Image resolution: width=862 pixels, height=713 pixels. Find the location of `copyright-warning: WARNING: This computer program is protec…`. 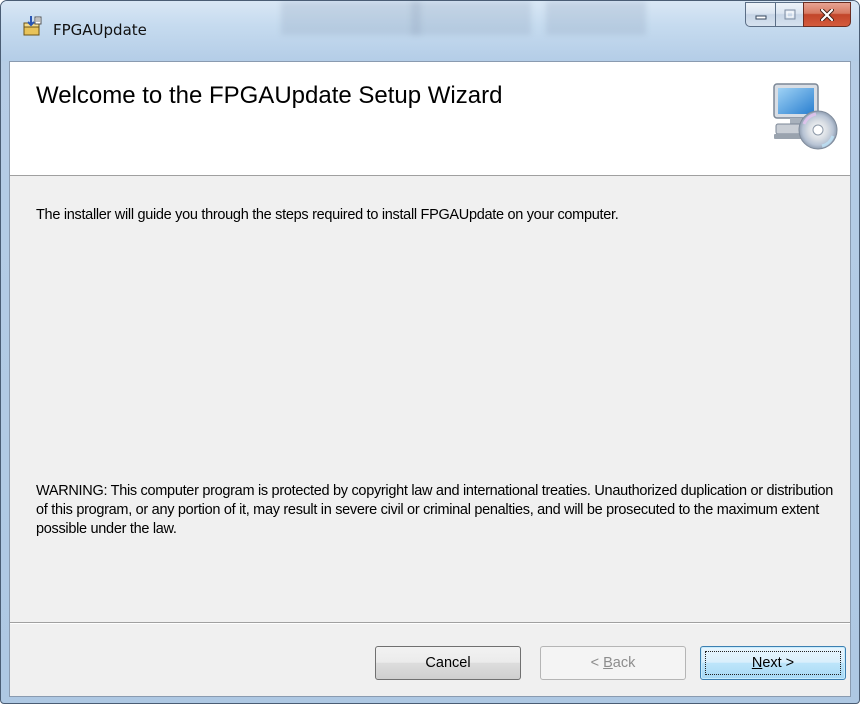

copyright-warning: WARNING: This computer program is protec… is located at coordinates (435, 510).